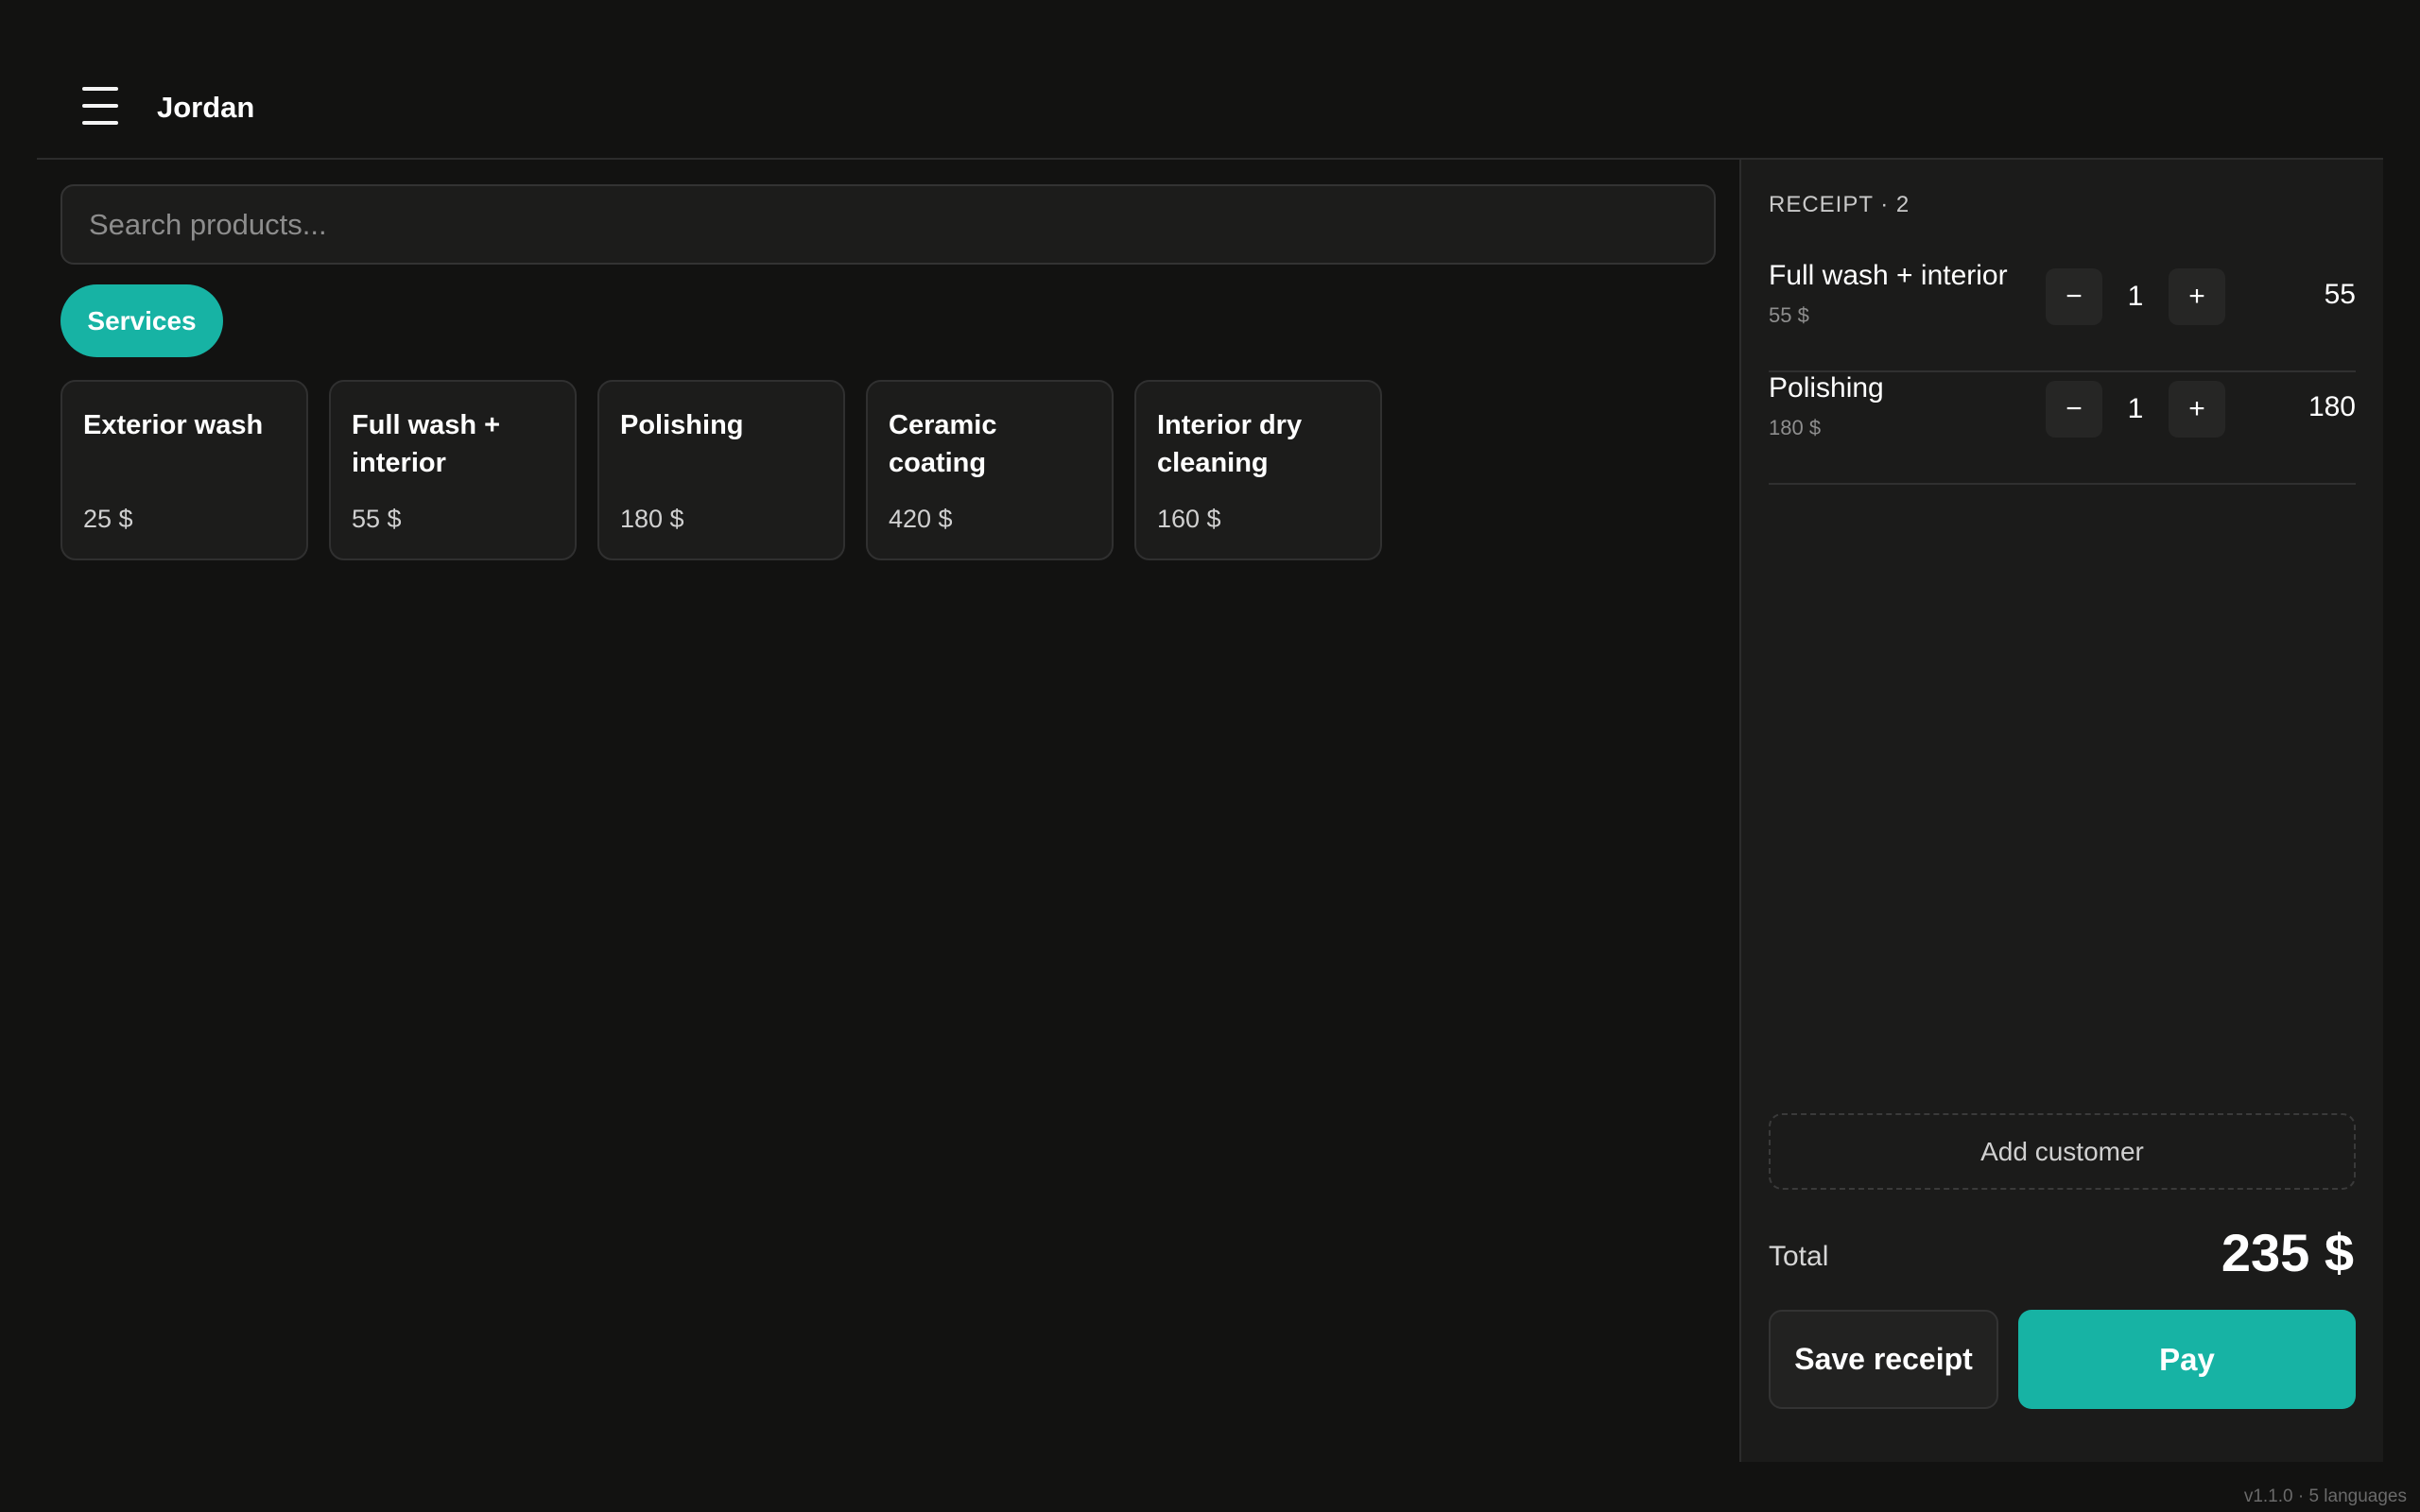  Describe the element at coordinates (426, 444) in the screenshot. I see `product-name: Full wash + interior` at that location.